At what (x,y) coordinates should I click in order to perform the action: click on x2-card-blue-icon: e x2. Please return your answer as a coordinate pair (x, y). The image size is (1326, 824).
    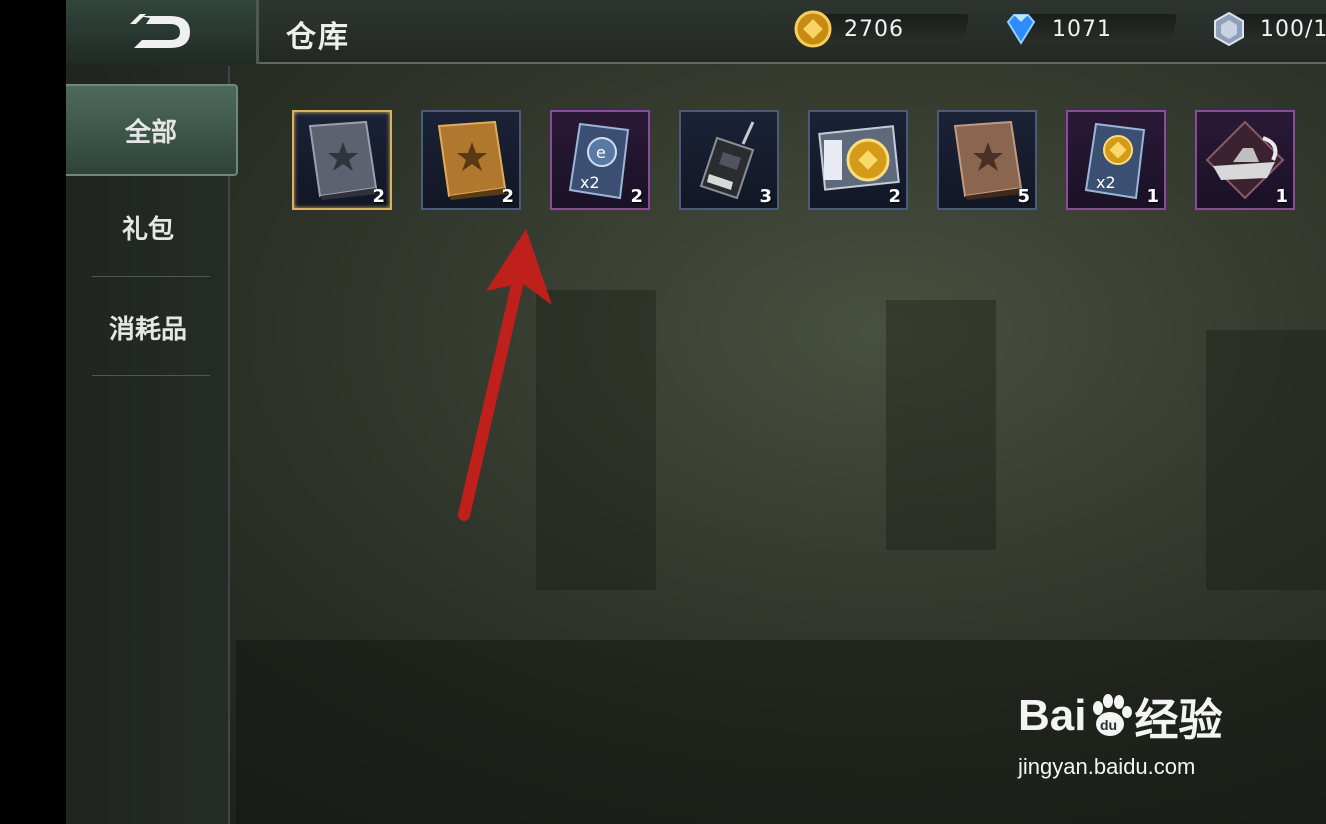
    Looking at the image, I should click on (599, 161).